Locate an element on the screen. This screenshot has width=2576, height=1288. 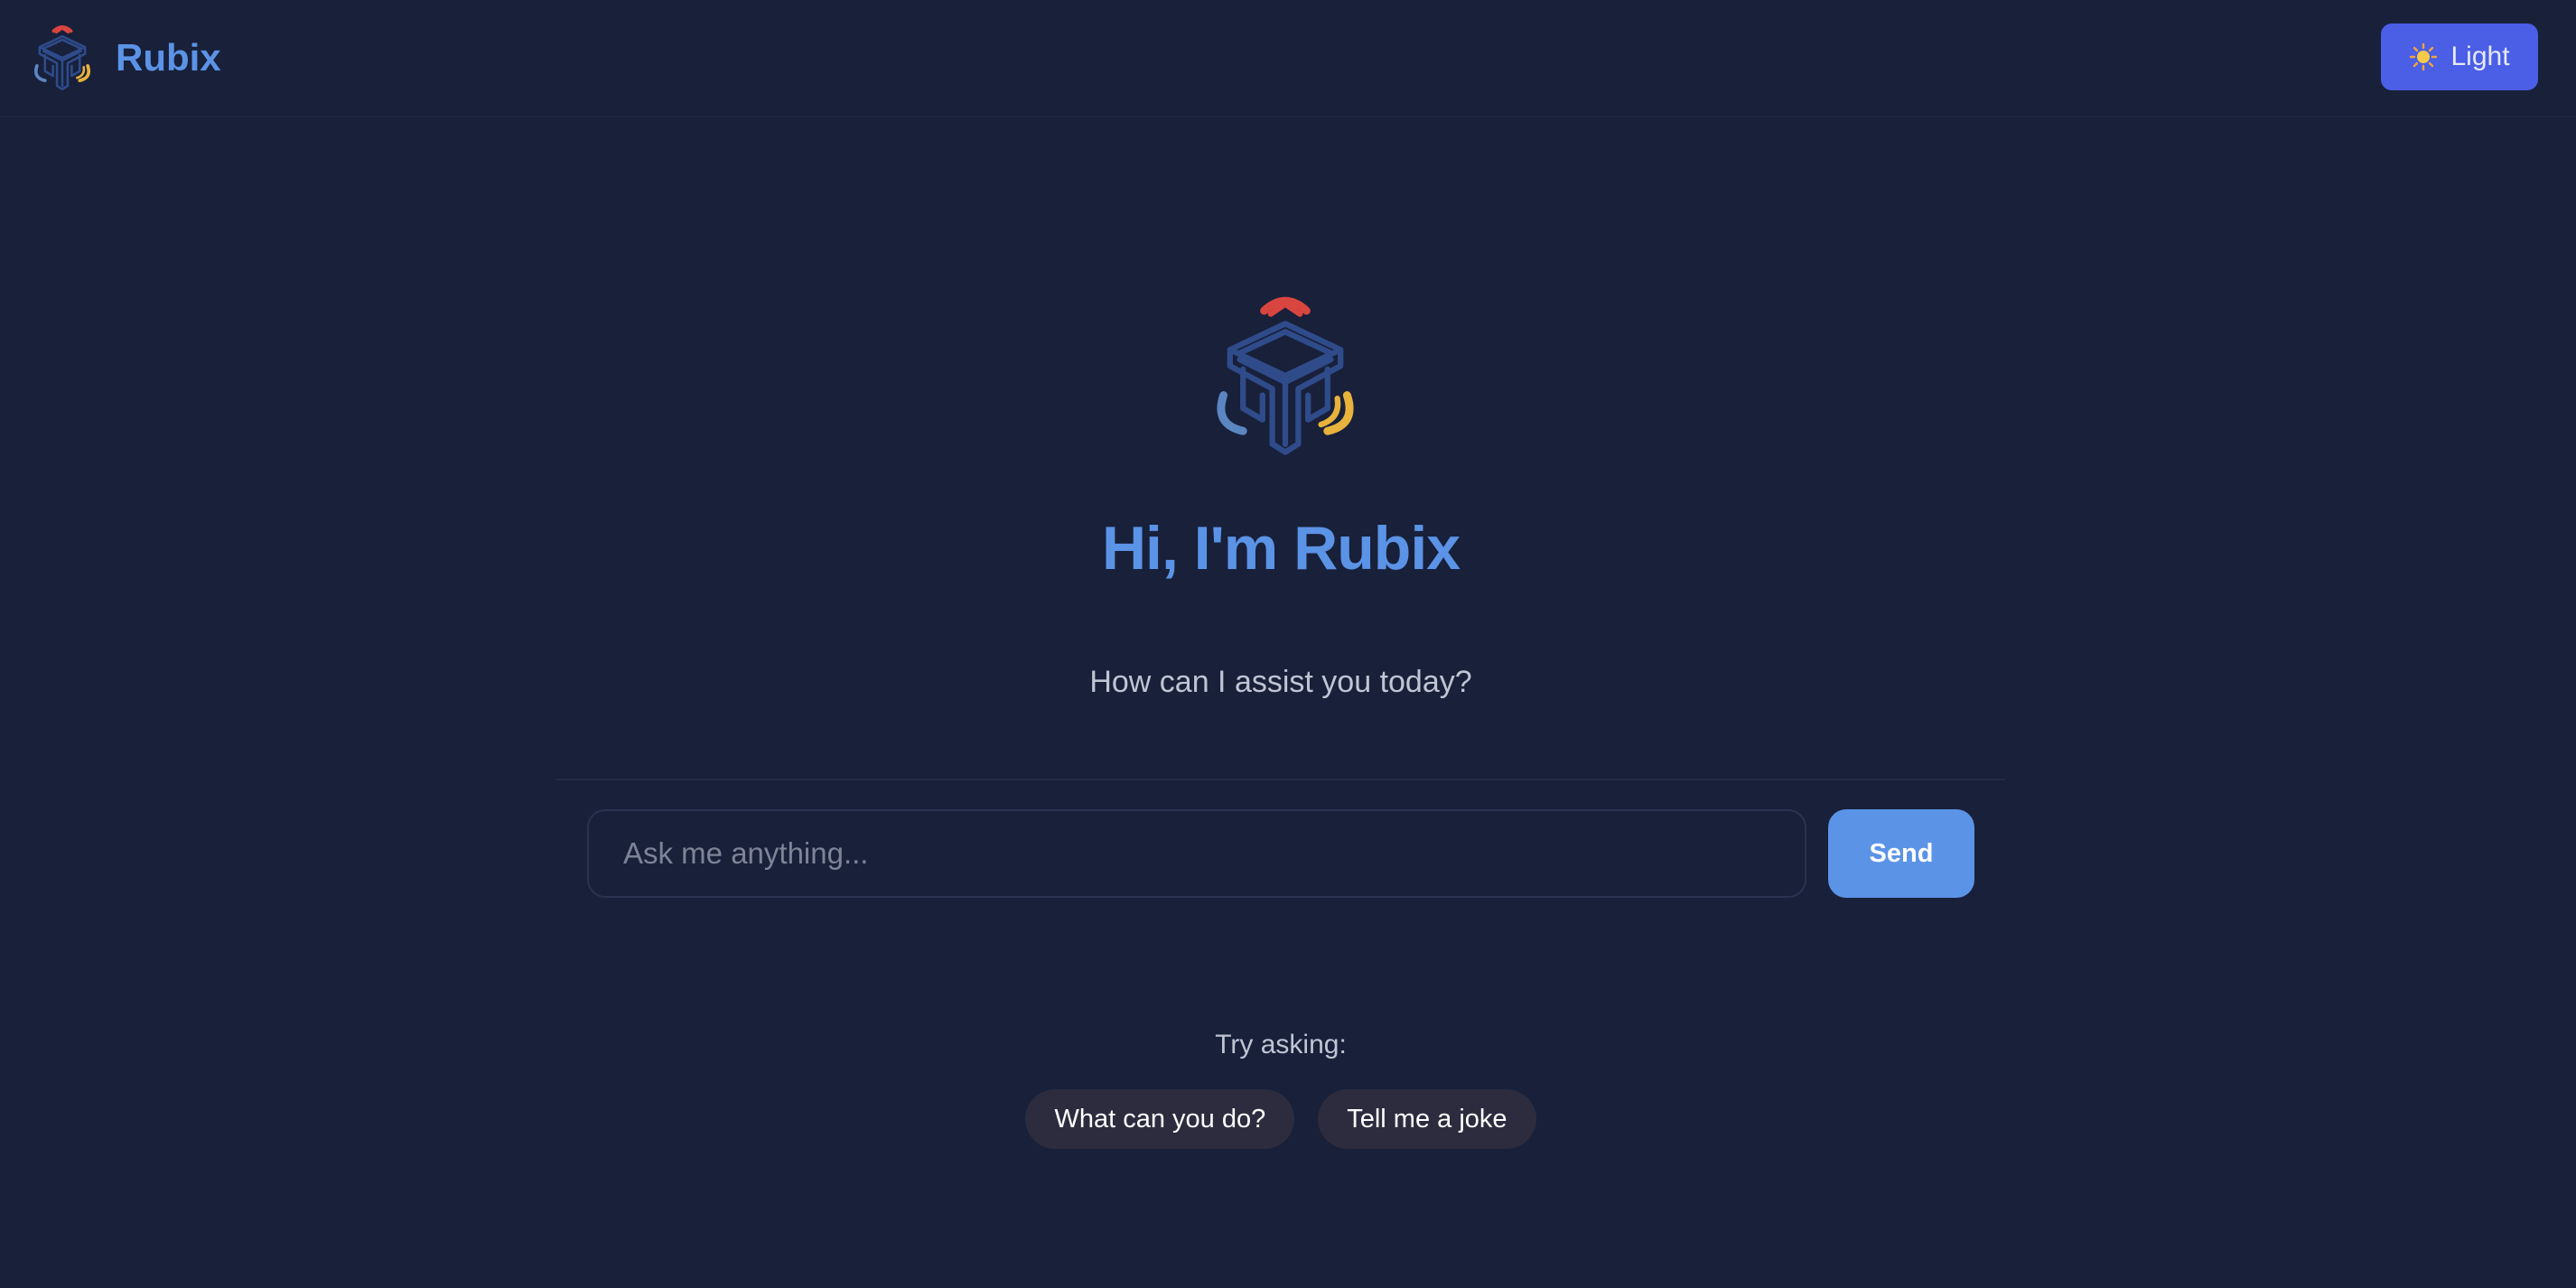
theme-toggle-button: Light is located at coordinates (2459, 56).